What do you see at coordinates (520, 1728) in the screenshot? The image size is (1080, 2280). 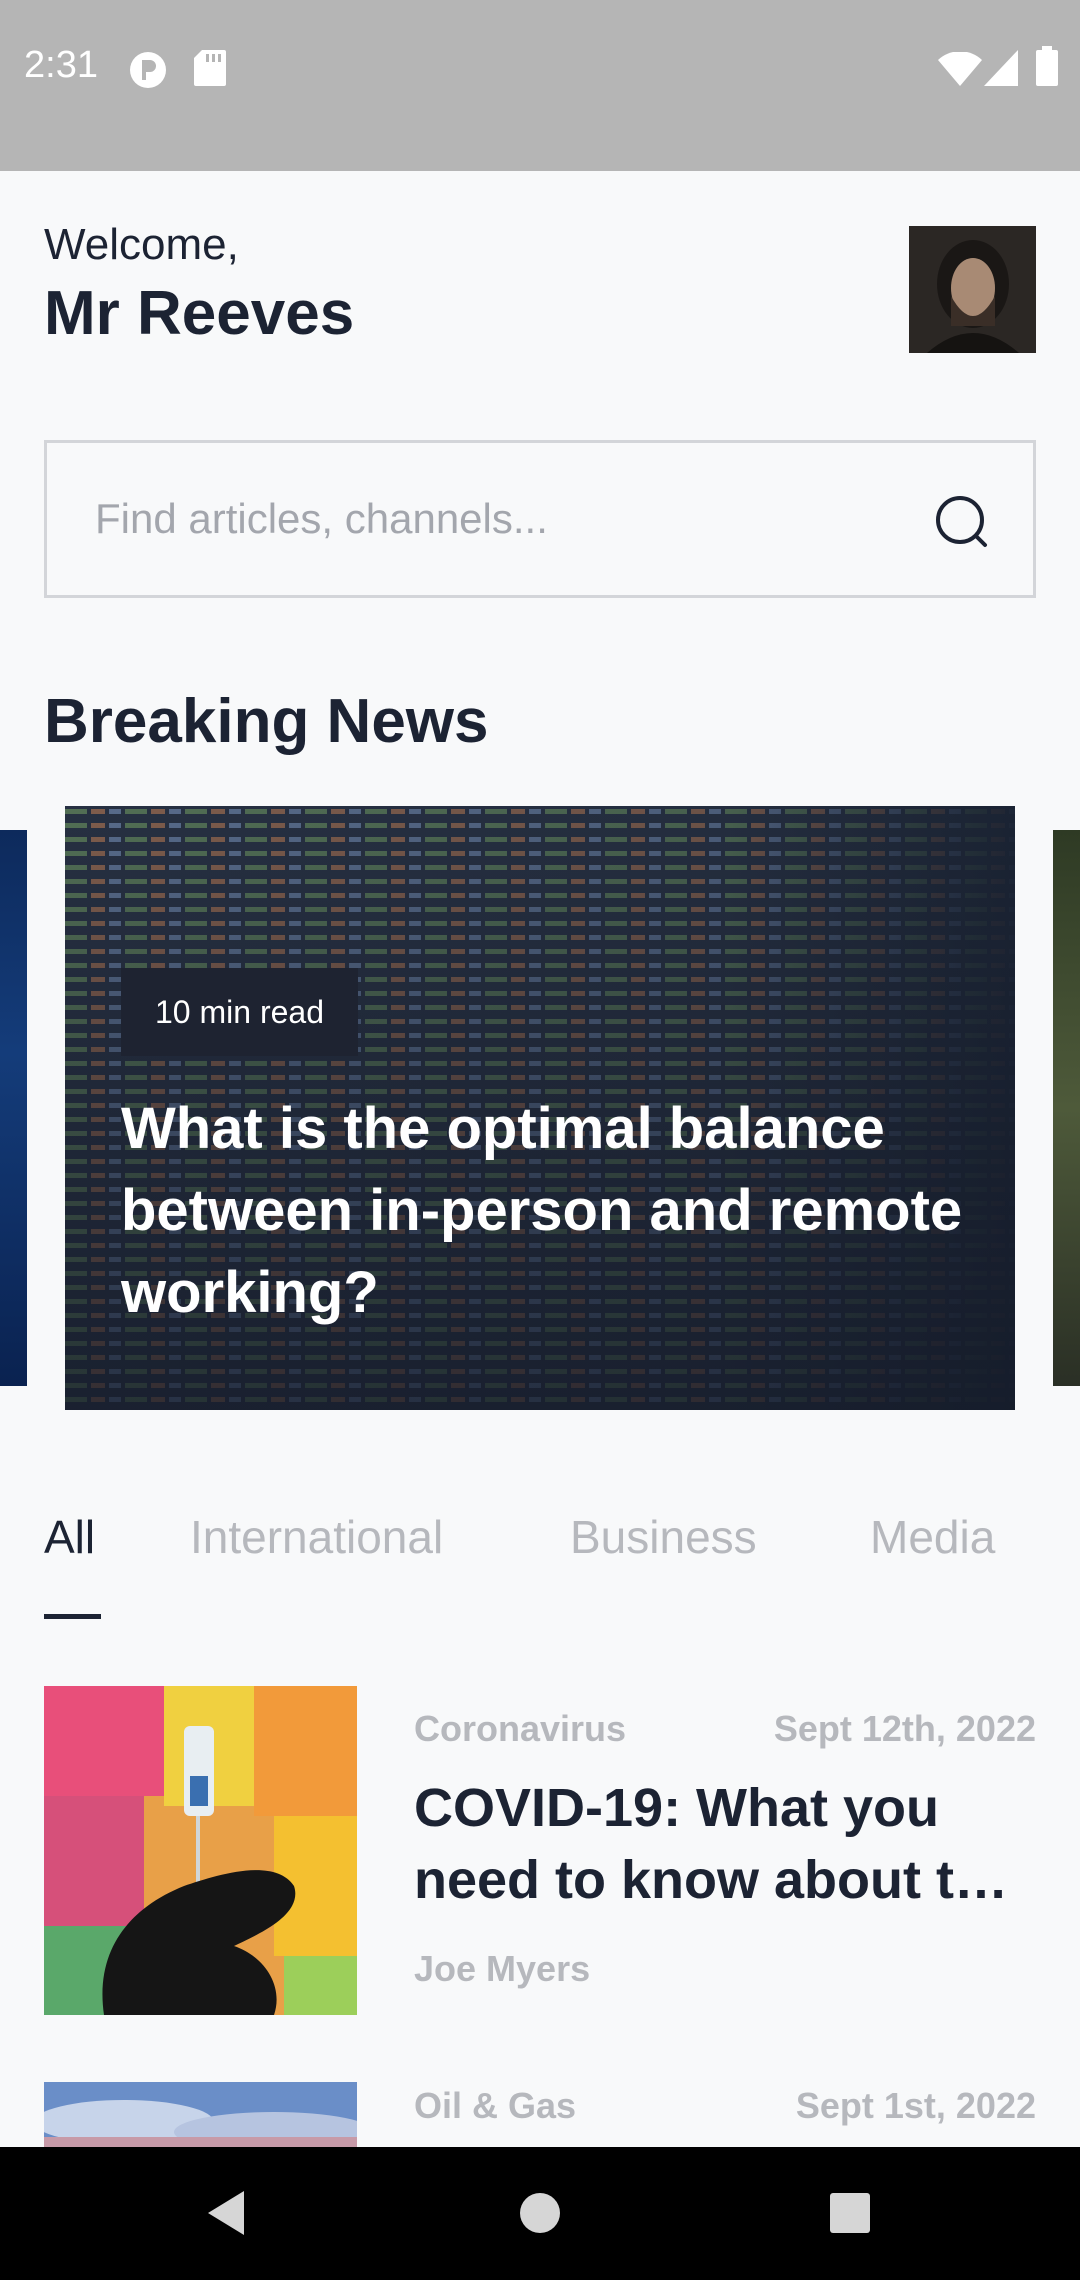 I see `article-category: Coronavirus` at bounding box center [520, 1728].